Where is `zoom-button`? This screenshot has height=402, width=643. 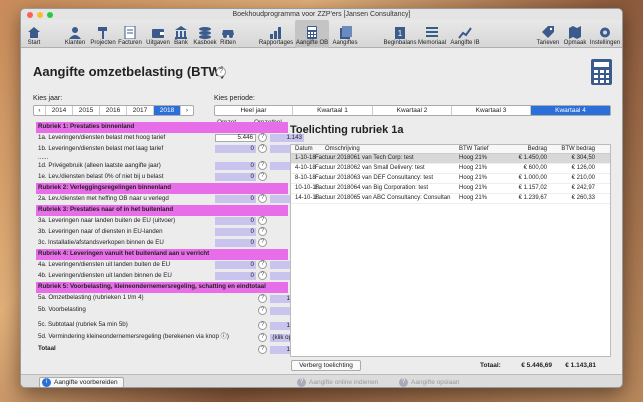 zoom-button is located at coordinates (50, 15).